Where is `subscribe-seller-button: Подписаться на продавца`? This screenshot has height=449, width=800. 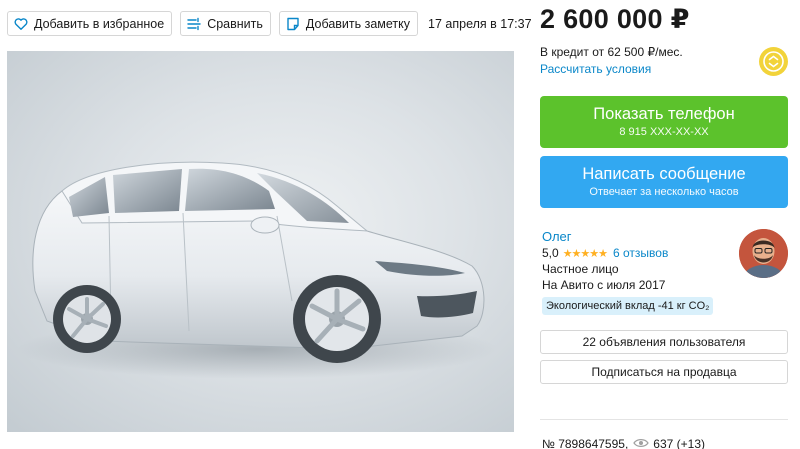 subscribe-seller-button: Подписаться на продавца is located at coordinates (664, 372).